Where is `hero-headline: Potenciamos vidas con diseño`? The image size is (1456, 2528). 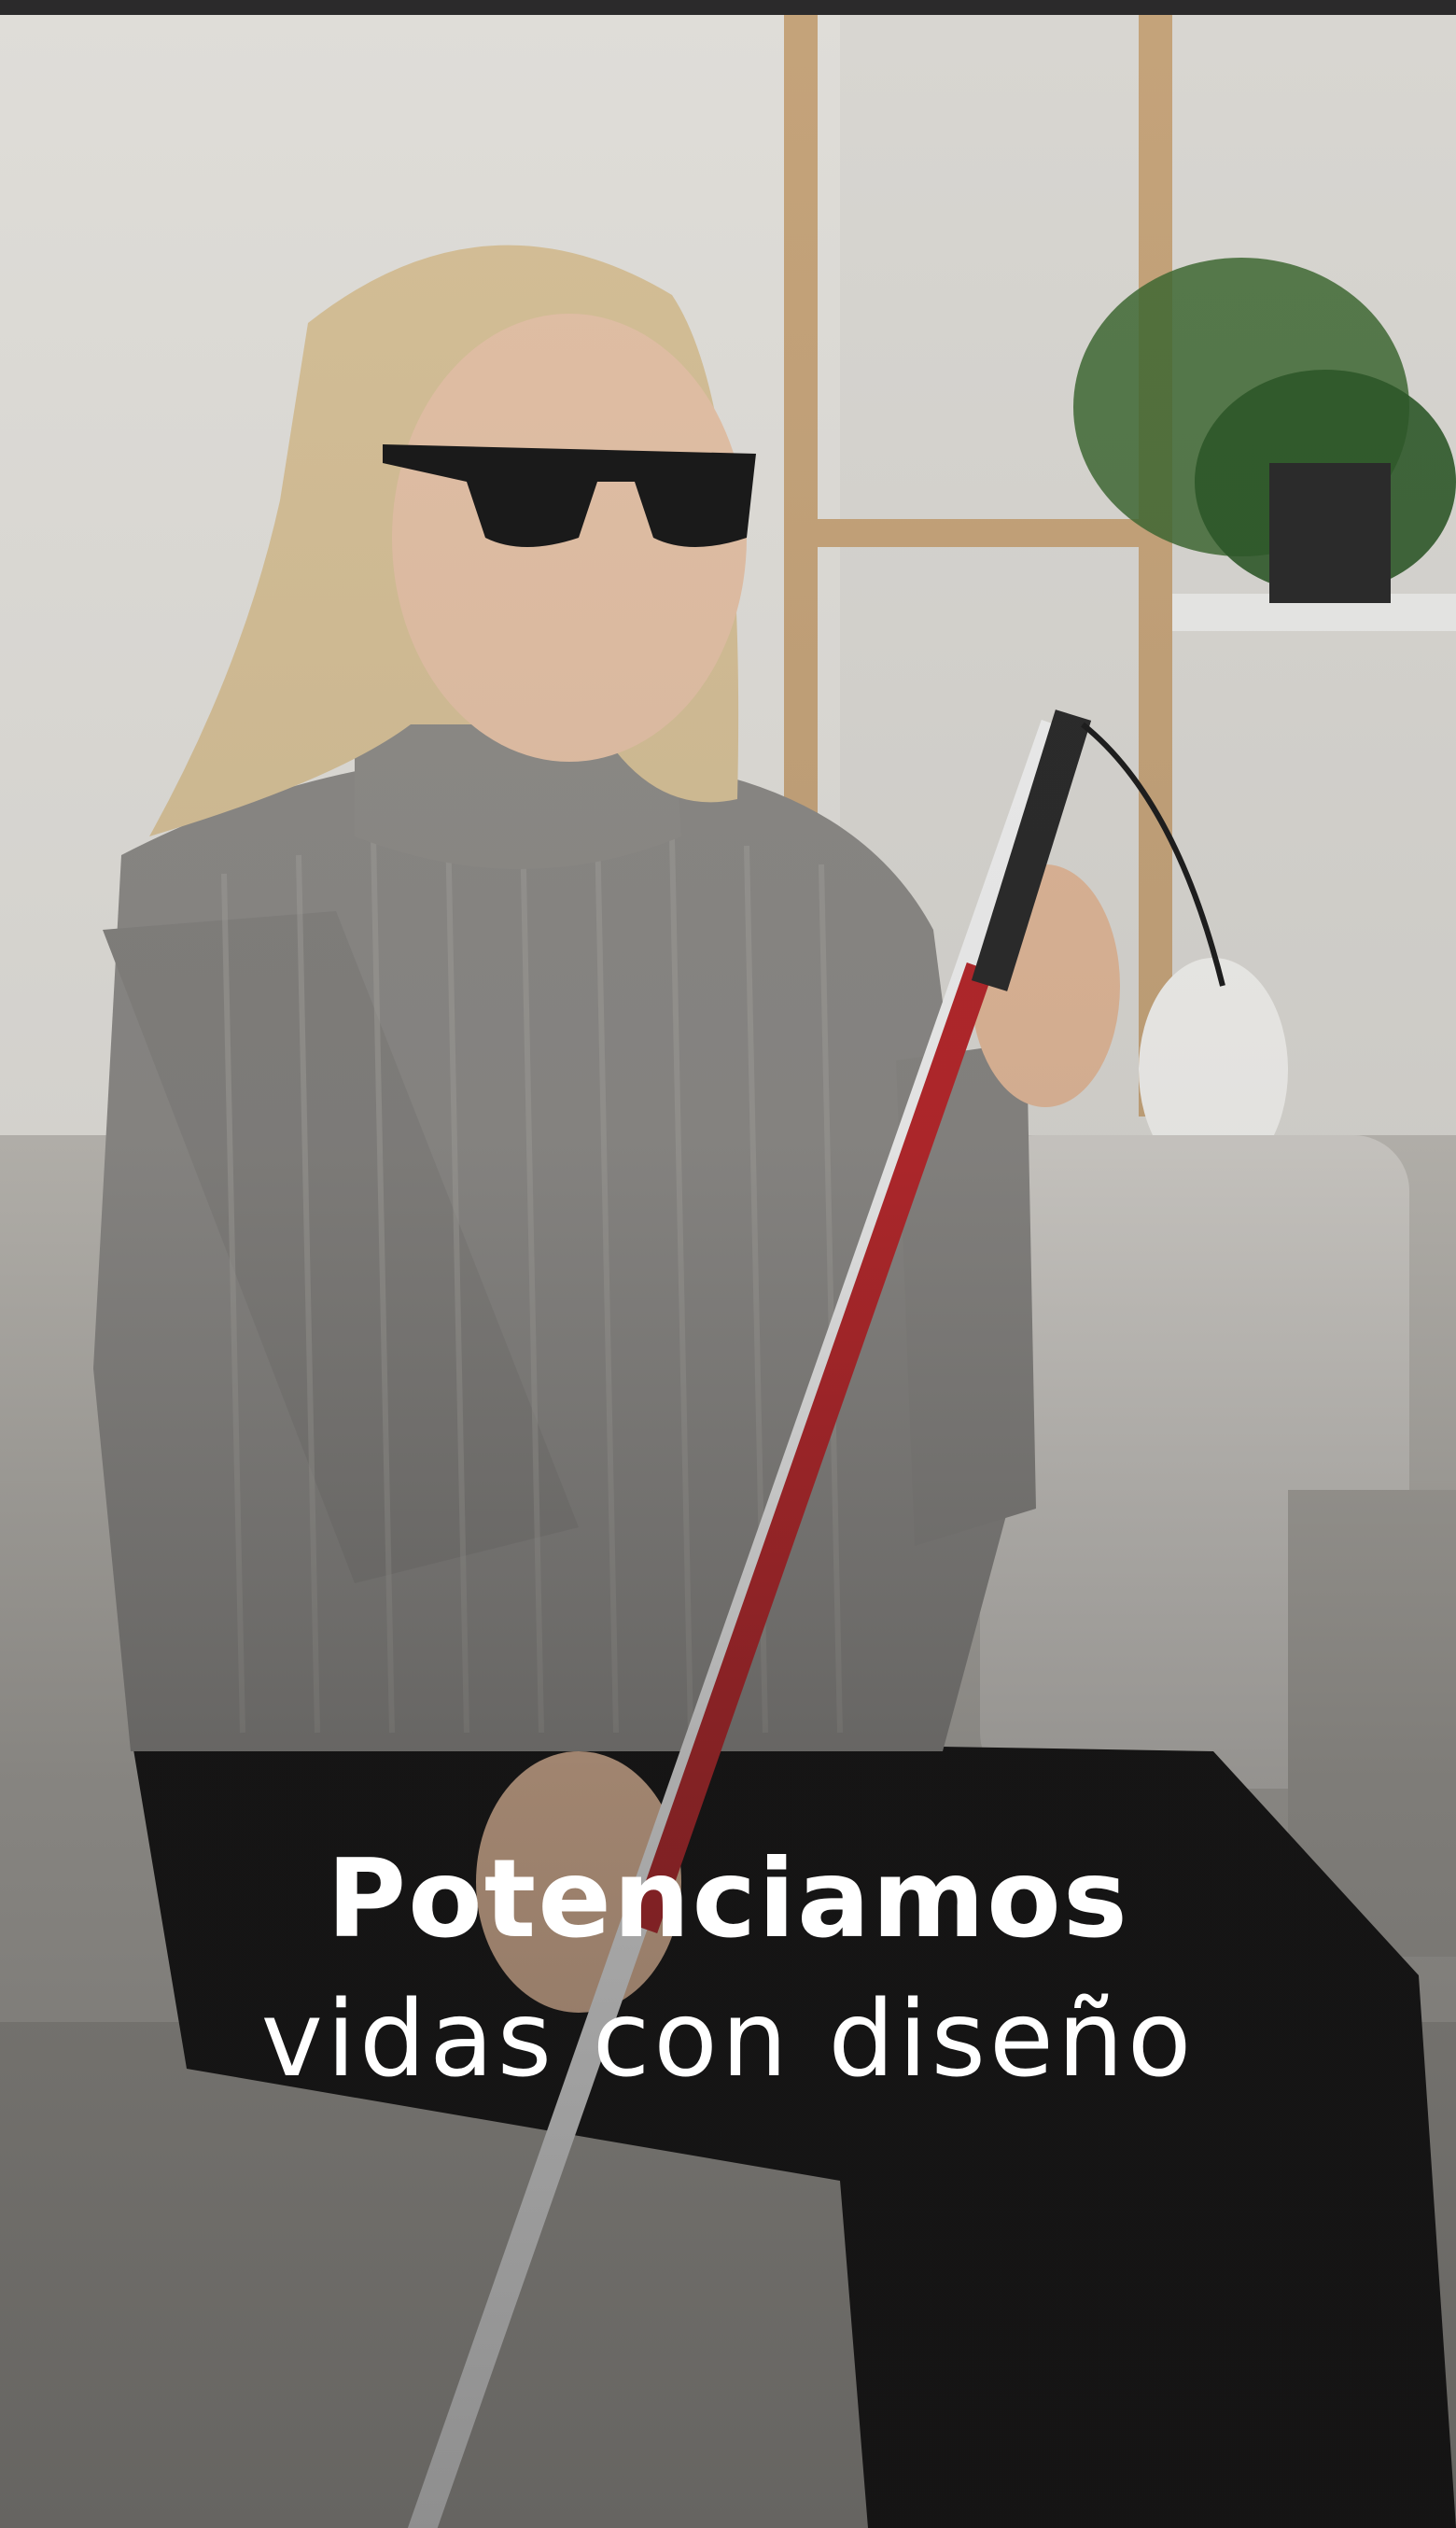 hero-headline: Potenciamos vidas con diseño is located at coordinates (728, 1970).